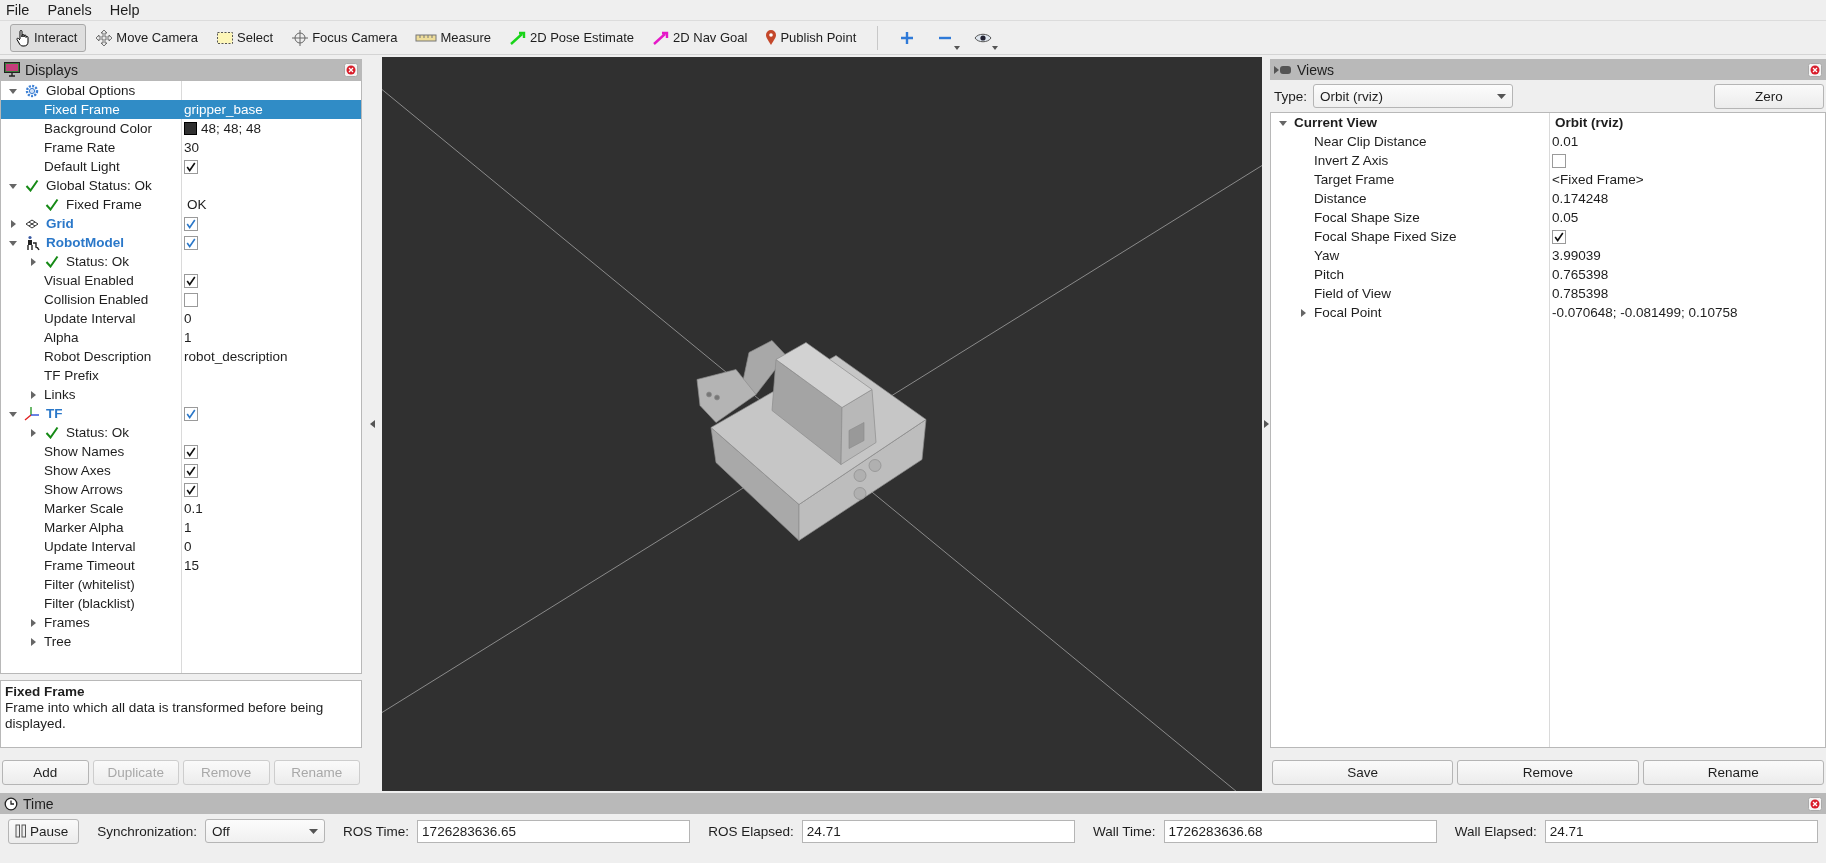 The width and height of the screenshot is (1826, 863). Describe the element at coordinates (52, 204) in the screenshot. I see `check-icon` at that location.